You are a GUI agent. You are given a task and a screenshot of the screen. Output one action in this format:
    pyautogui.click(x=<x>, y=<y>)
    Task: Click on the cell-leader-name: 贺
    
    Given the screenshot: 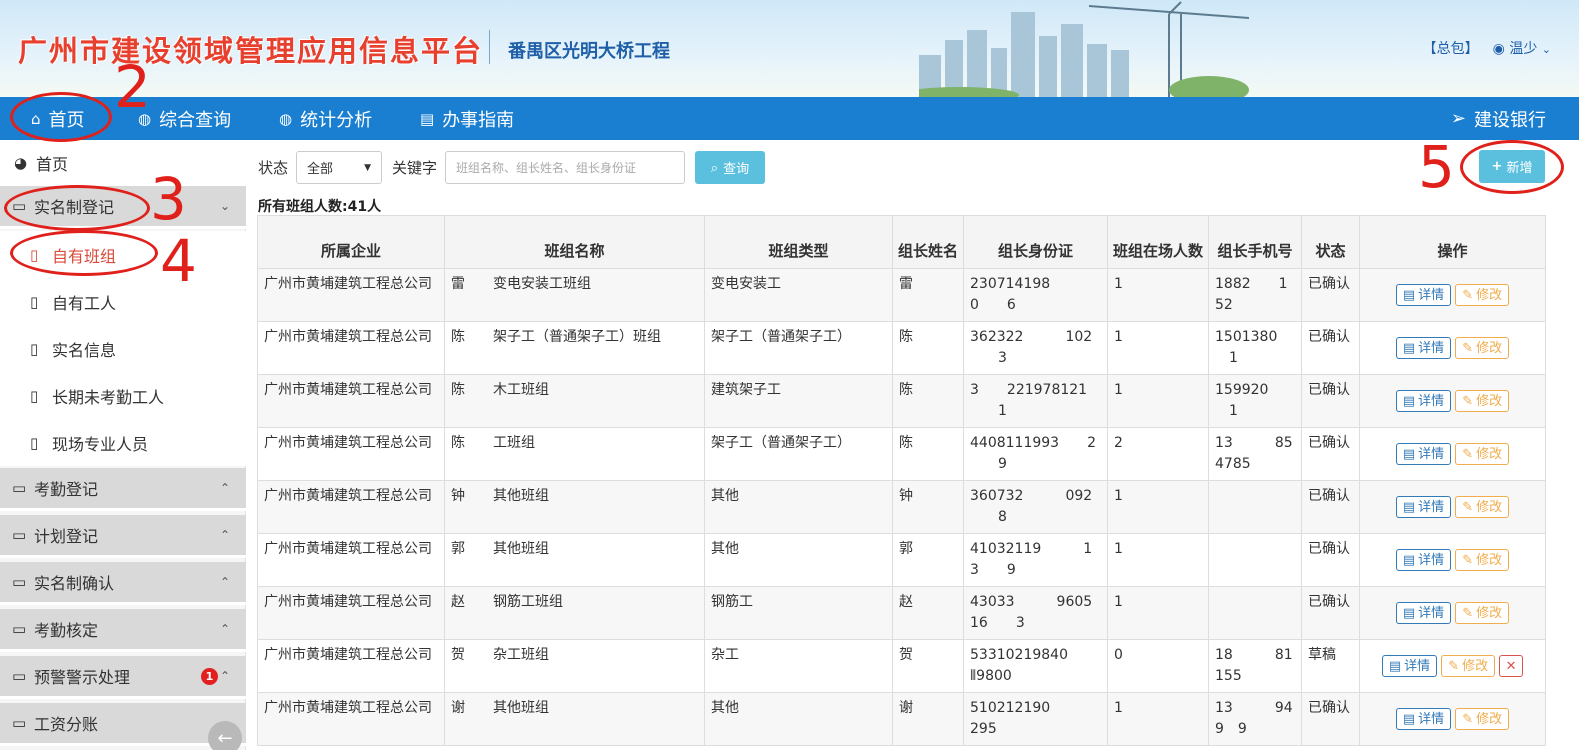 What is the action you would take?
    pyautogui.click(x=928, y=666)
    